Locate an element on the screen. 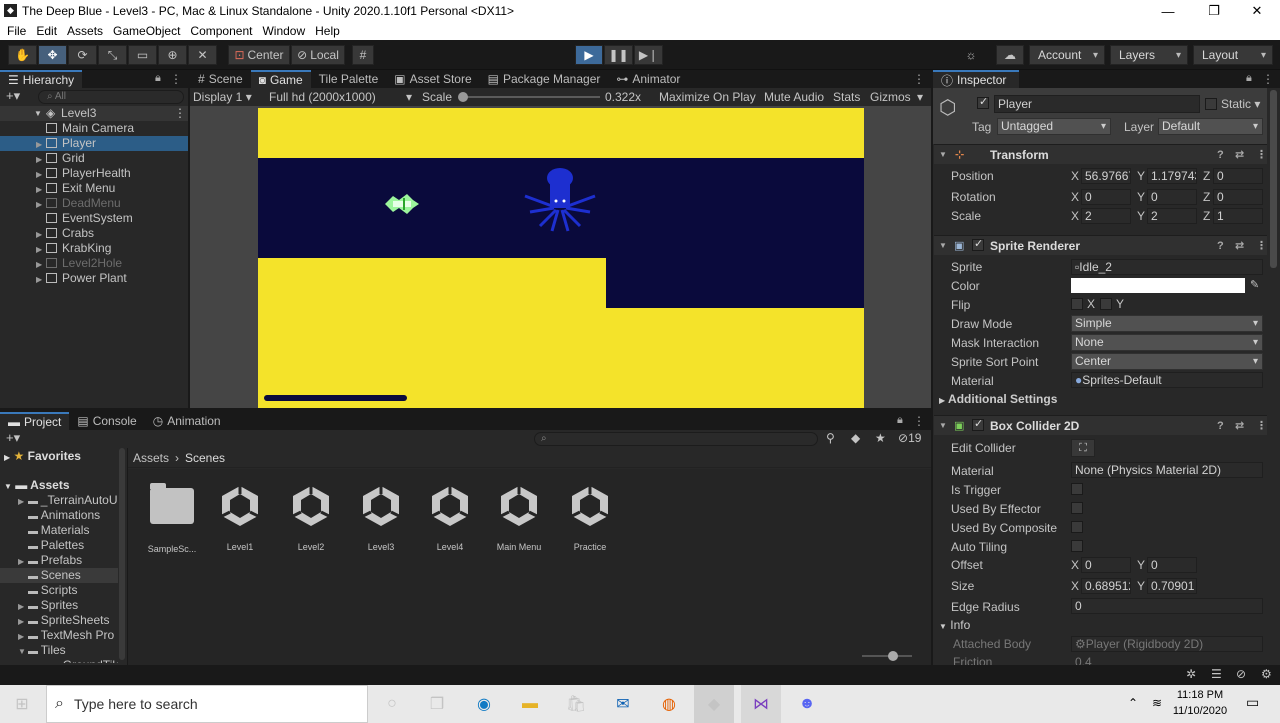 This screenshot has height=723, width=1280. breadcrumb-scenes: Scenes is located at coordinates (205, 458).